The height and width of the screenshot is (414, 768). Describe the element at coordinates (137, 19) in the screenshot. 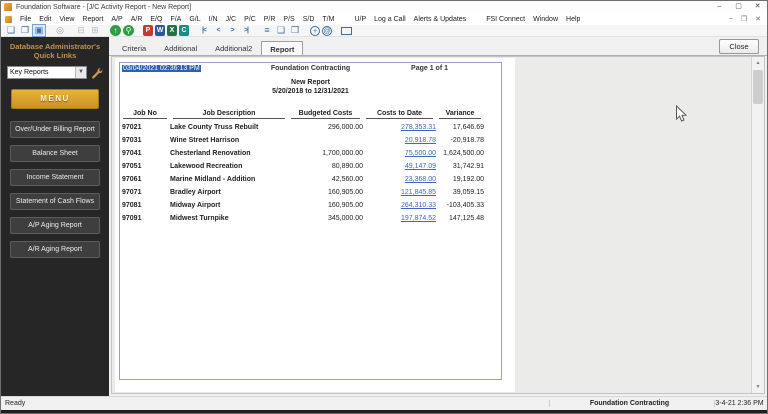

I see `menu-a-r: A/R` at that location.